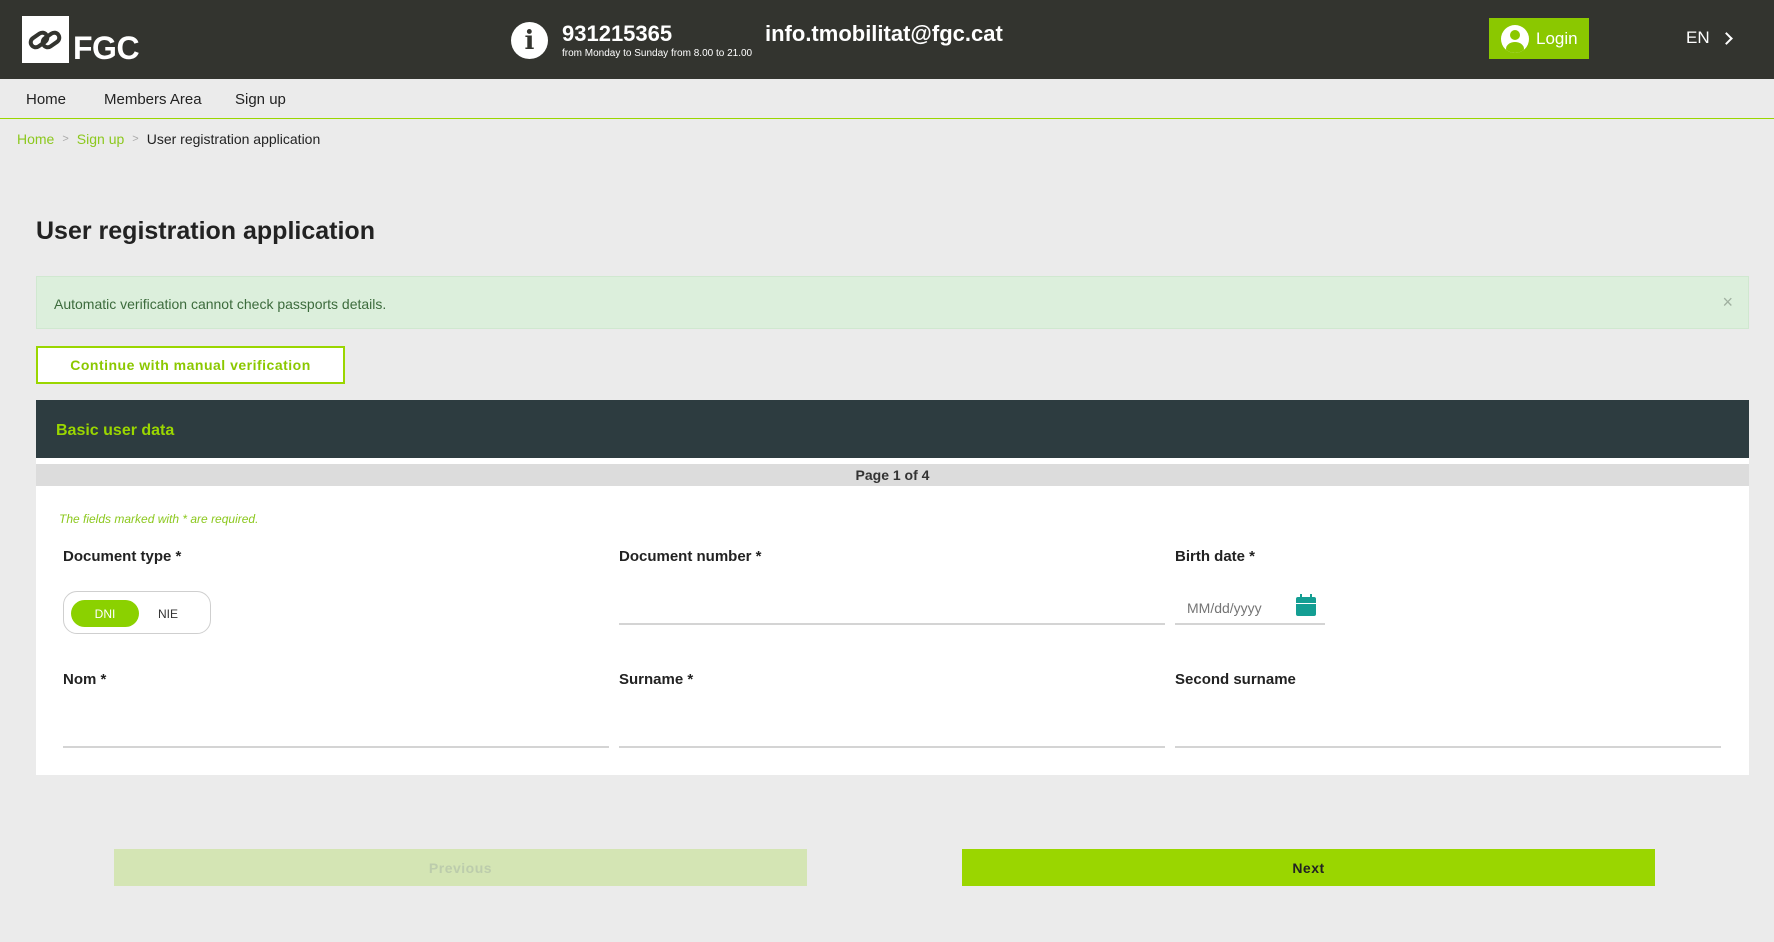  I want to click on user-icon, so click(1515, 38).